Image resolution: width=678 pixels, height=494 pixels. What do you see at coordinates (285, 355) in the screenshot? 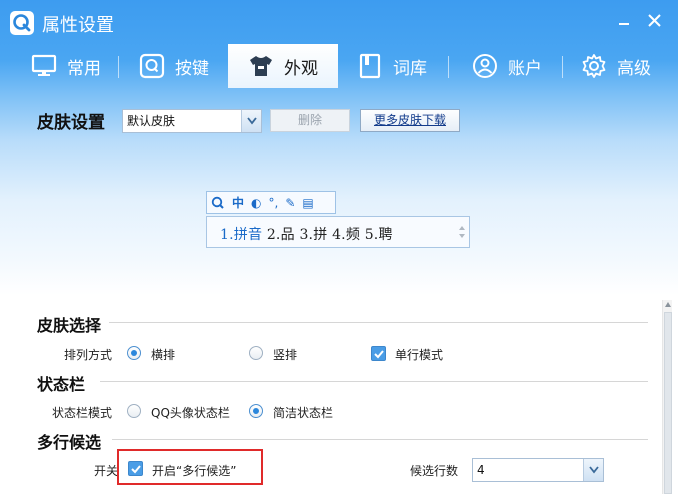
I see `vertical-label: 竖排` at bounding box center [285, 355].